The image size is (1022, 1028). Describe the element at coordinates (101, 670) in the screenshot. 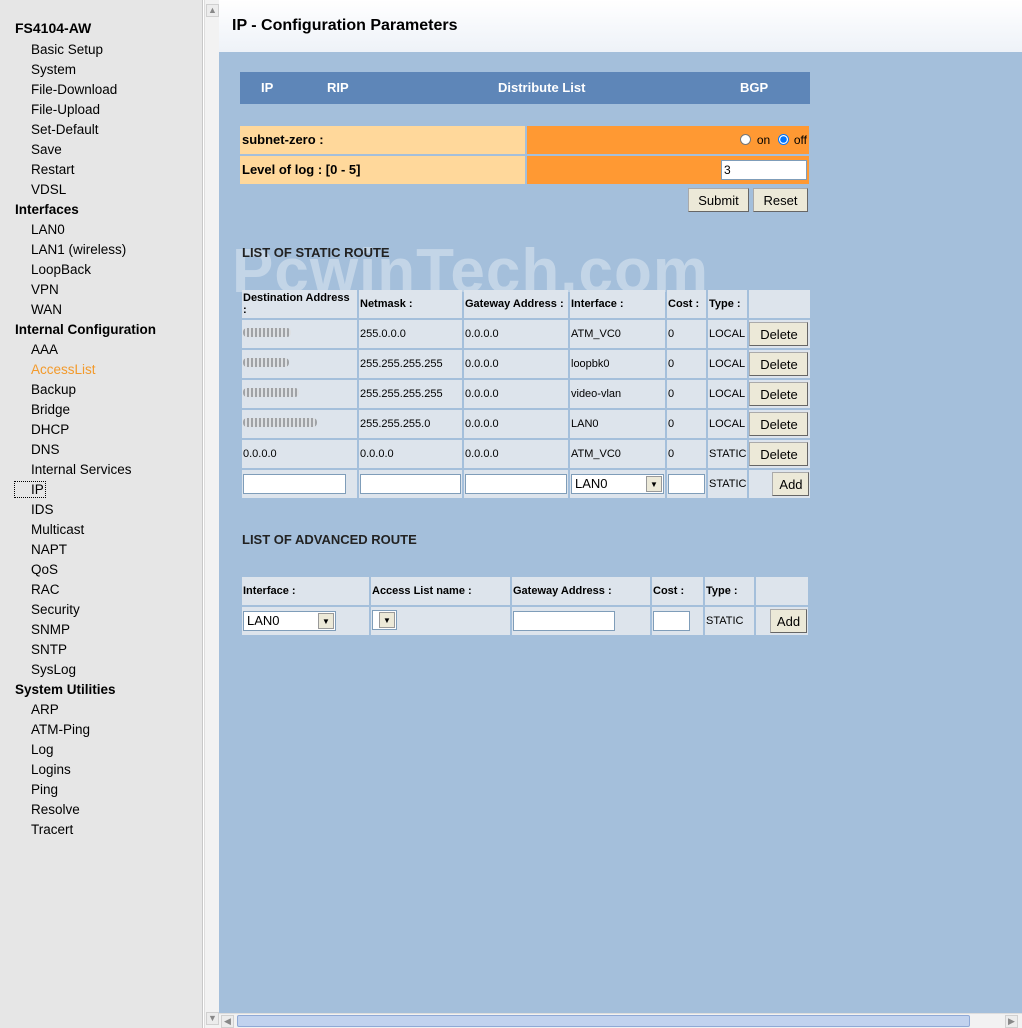

I see `sidebar-item-syslog: SysLog` at that location.